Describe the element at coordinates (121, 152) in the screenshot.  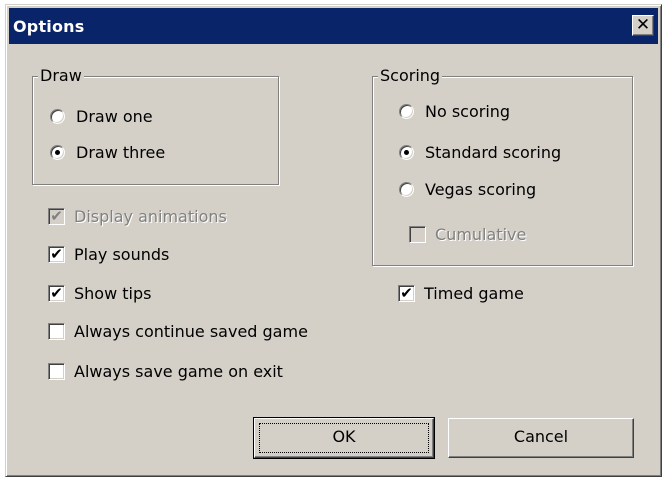
I see `draw-three-label: Draw three` at that location.